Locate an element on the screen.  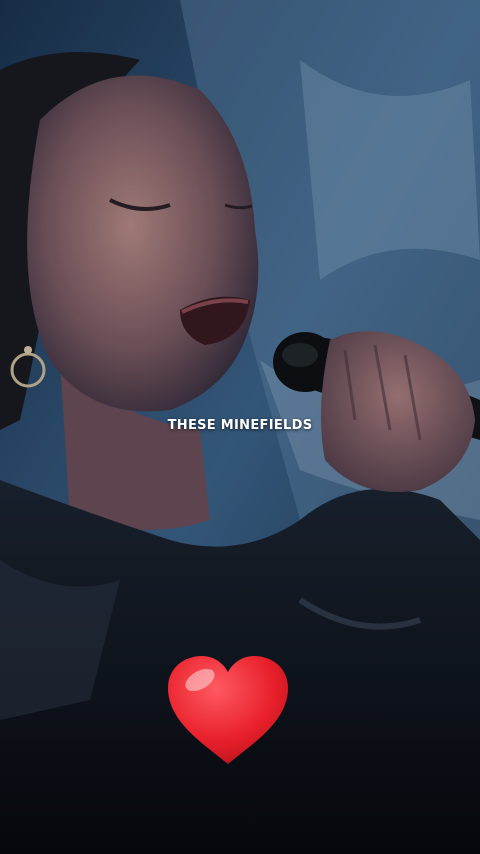
heart-icon is located at coordinates (228, 710).